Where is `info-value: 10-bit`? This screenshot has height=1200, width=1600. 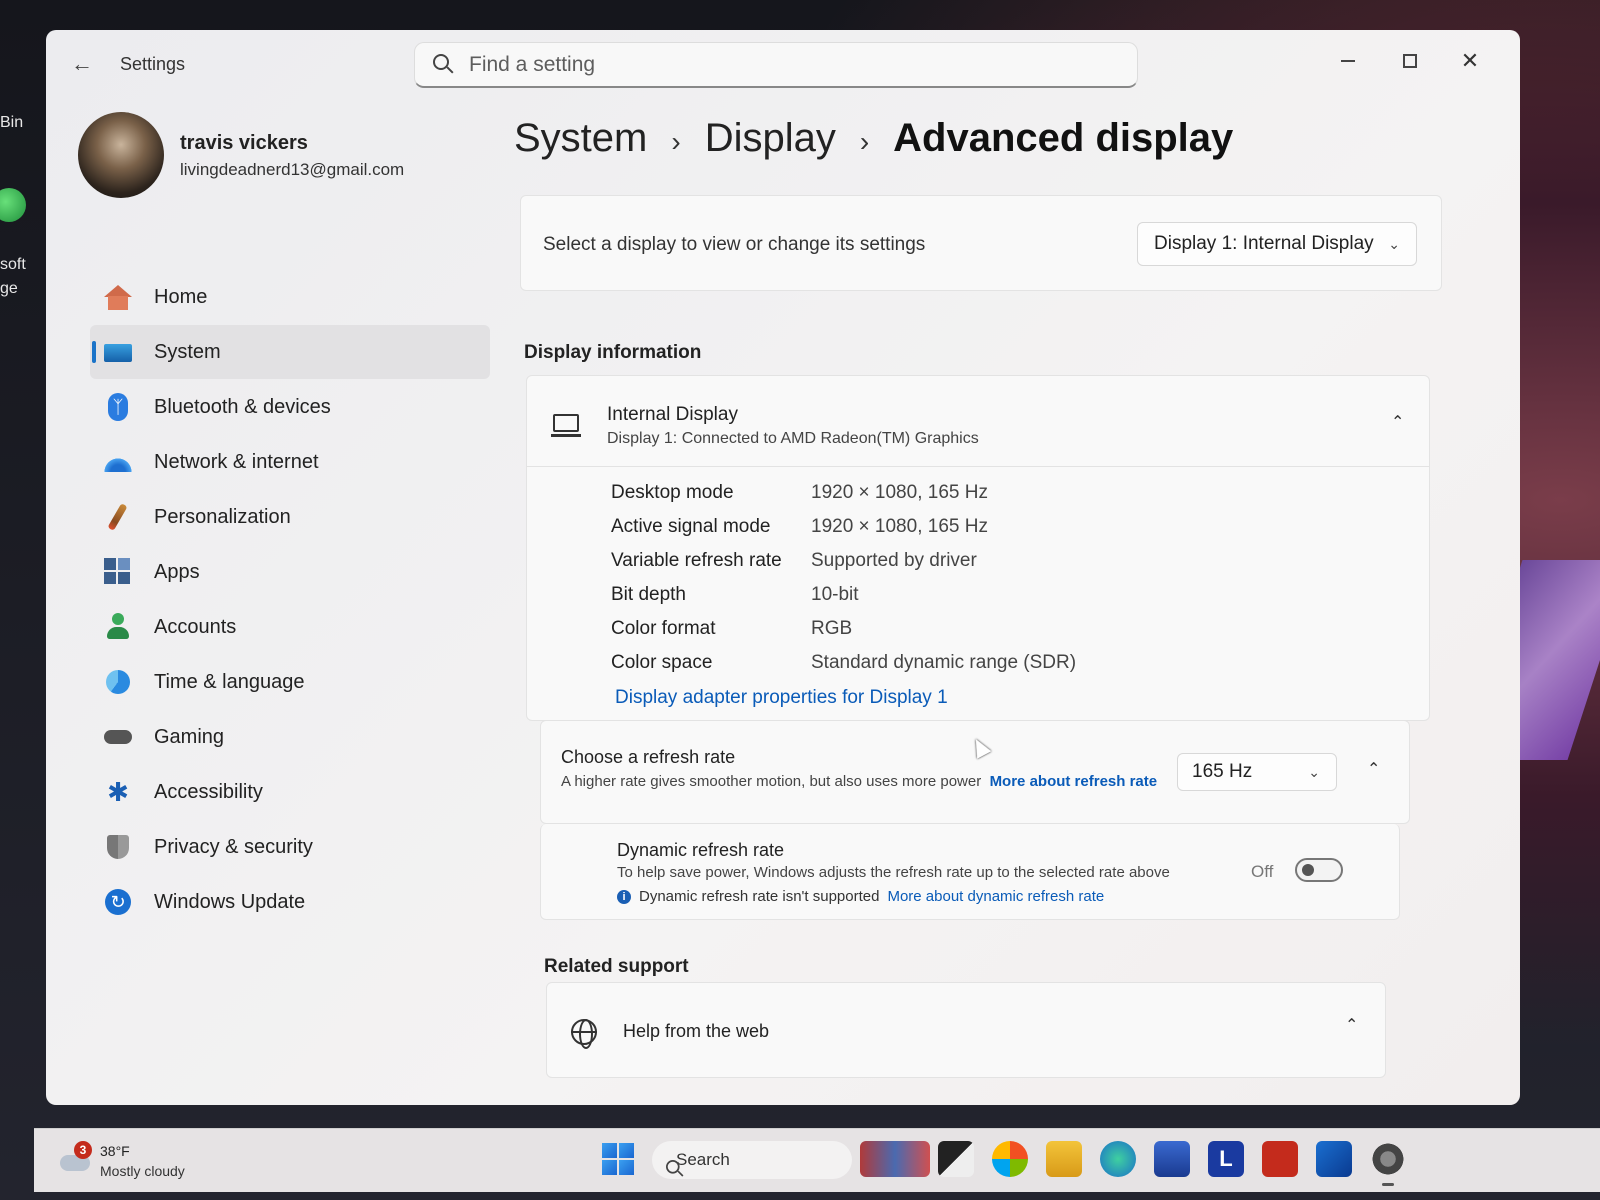 info-value: 10-bit is located at coordinates (835, 594).